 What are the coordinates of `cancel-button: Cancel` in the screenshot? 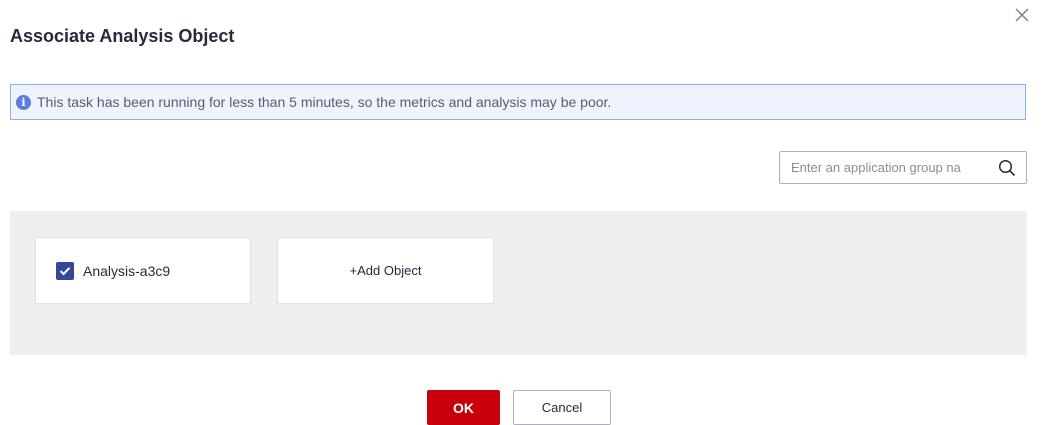 It's located at (562, 407).